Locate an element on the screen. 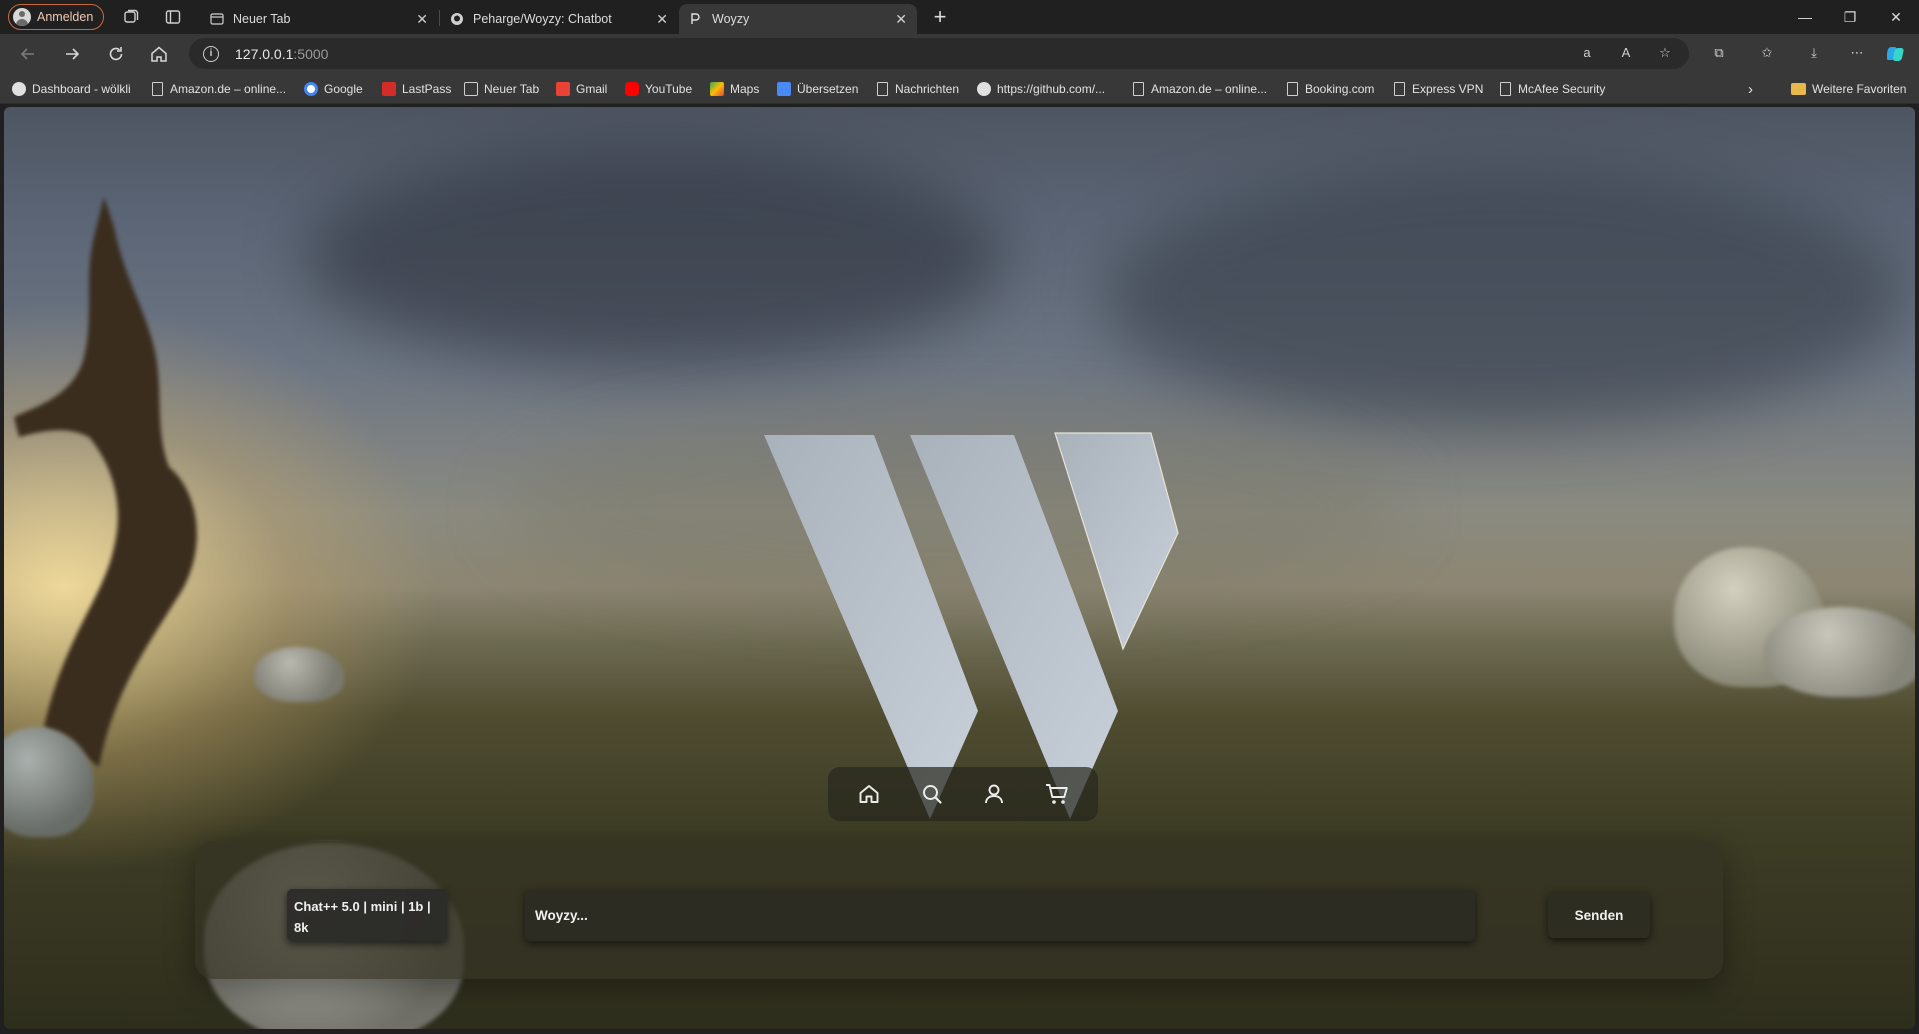 Image resolution: width=1919 pixels, height=1034 pixels. forward-icon is located at coordinates (72, 54).